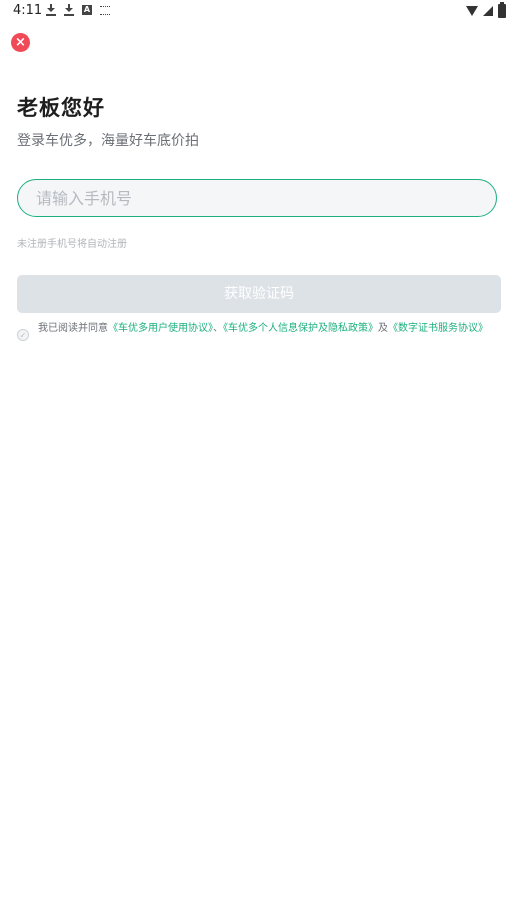 The height and width of the screenshot is (922, 518). I want to click on notification-icons: A, so click(78, 10).